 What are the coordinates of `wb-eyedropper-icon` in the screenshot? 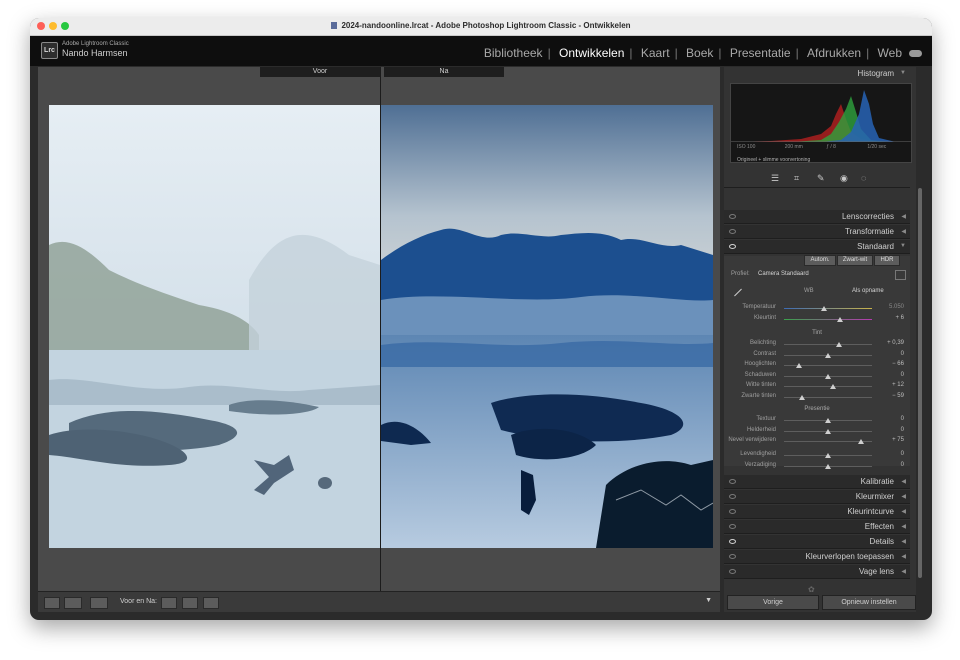 It's located at (738, 292).